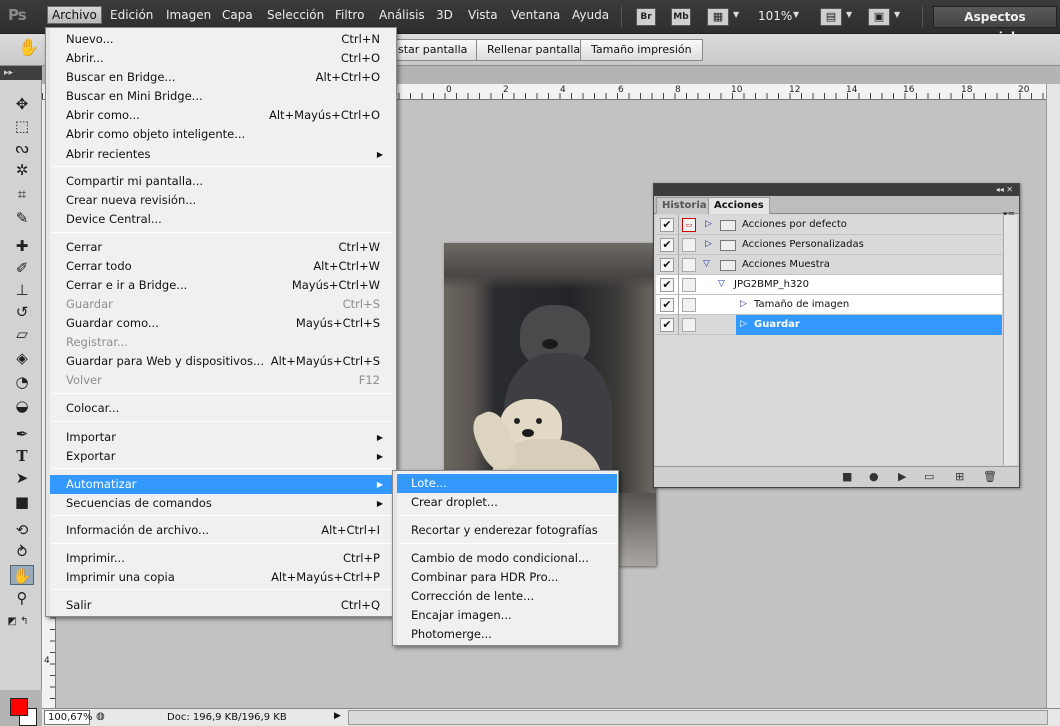 The height and width of the screenshot is (726, 1060). Describe the element at coordinates (444, 15) in the screenshot. I see `menu-3d: 3D` at that location.